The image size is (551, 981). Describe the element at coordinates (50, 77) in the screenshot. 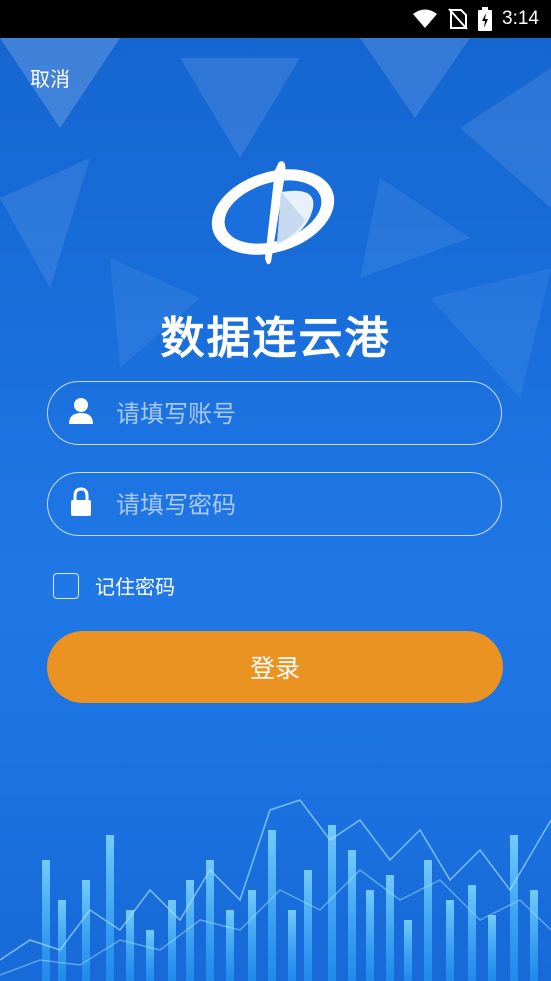

I see `cancel-button: 取消` at that location.